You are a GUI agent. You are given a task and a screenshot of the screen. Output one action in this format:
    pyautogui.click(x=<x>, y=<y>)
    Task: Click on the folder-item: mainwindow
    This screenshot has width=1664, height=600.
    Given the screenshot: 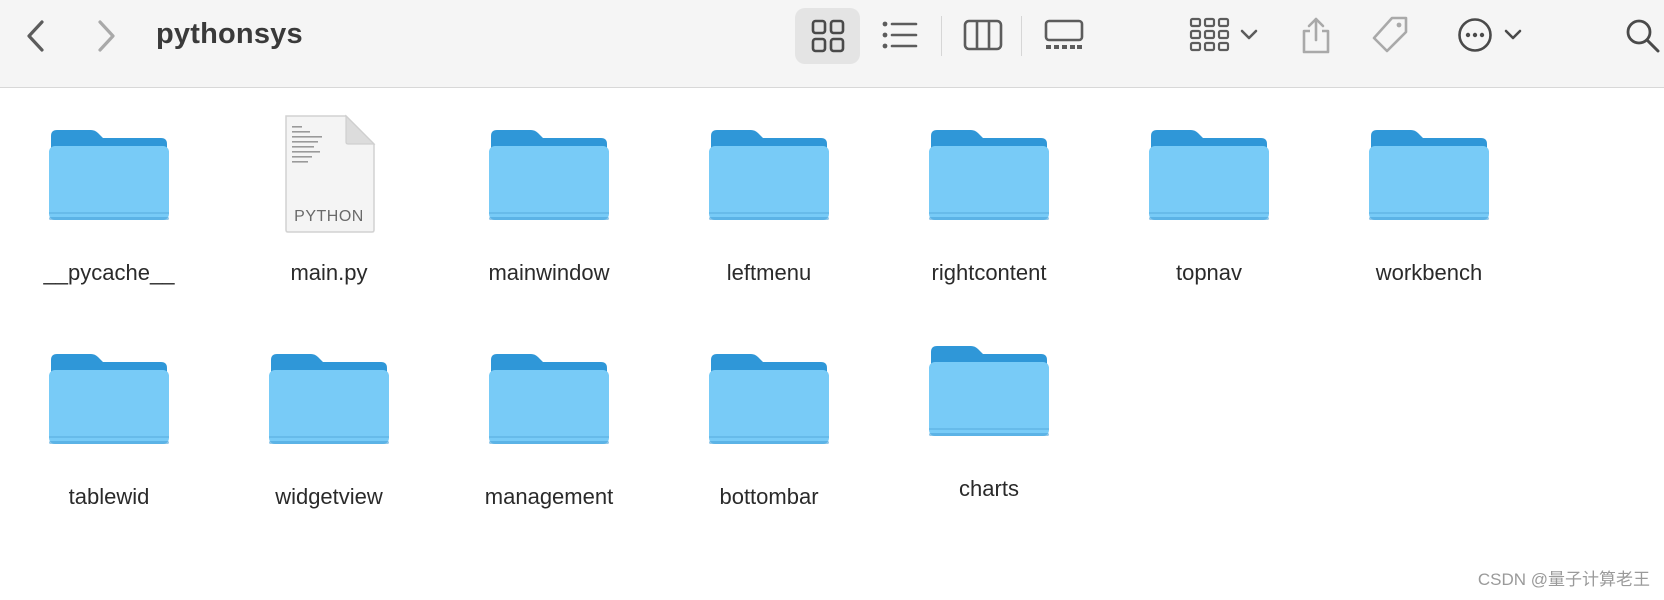 What is the action you would take?
    pyautogui.click(x=549, y=200)
    